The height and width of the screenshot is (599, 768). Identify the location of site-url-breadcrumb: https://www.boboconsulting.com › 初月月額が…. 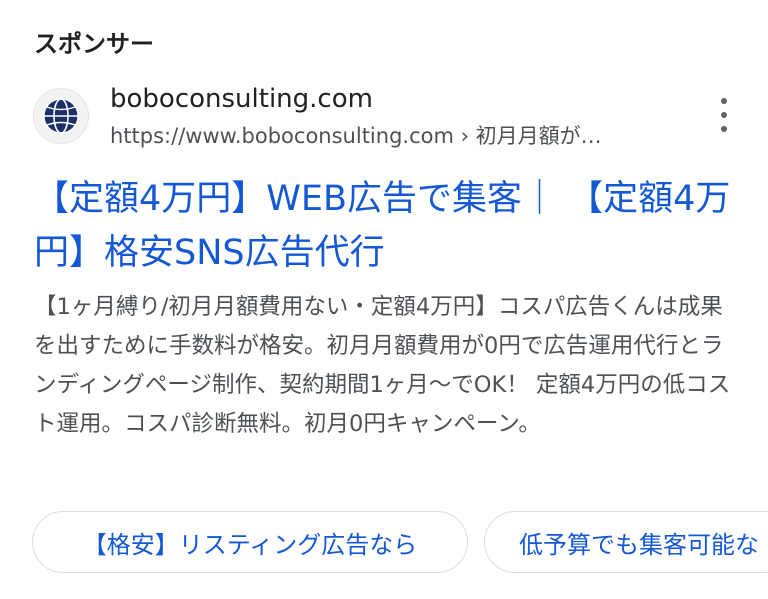
(405, 135).